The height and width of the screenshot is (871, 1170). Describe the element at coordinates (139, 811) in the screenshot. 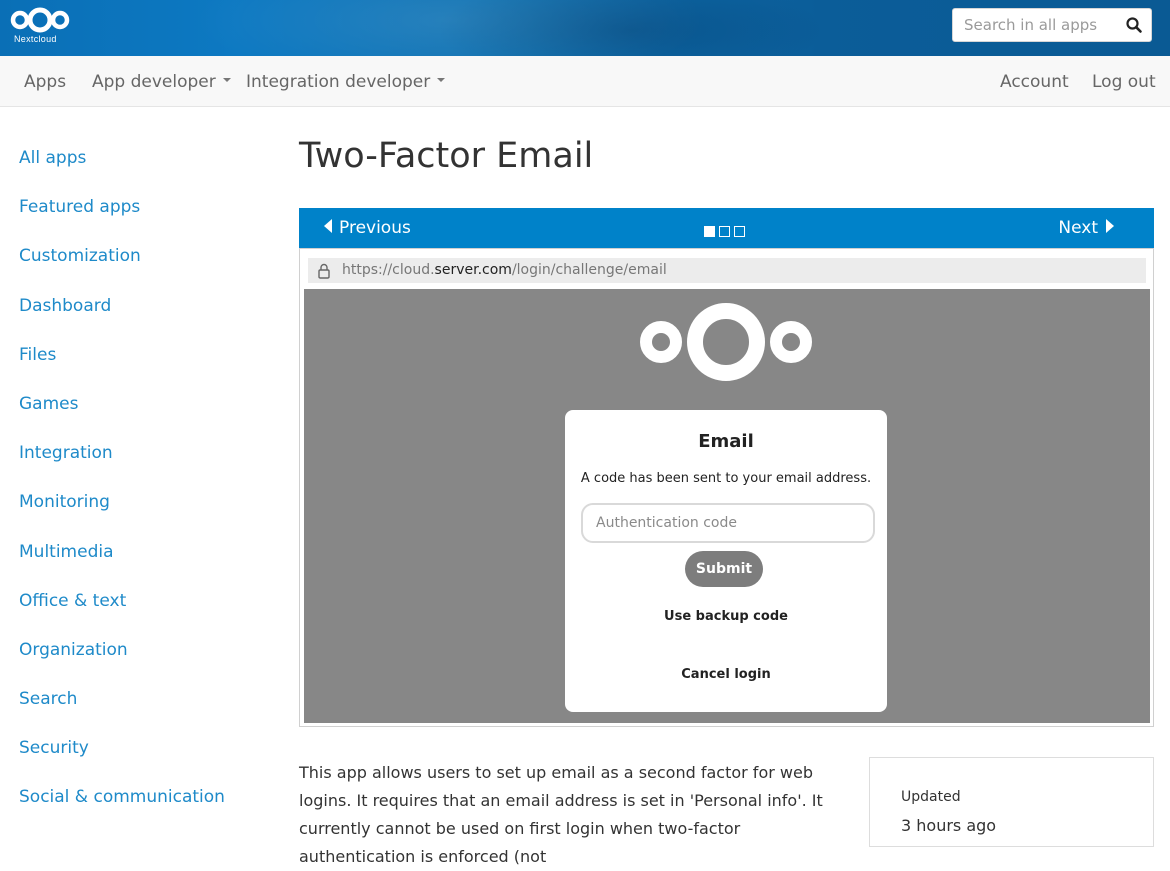

I see `sidebar-item-social-communication: Social & communication` at that location.